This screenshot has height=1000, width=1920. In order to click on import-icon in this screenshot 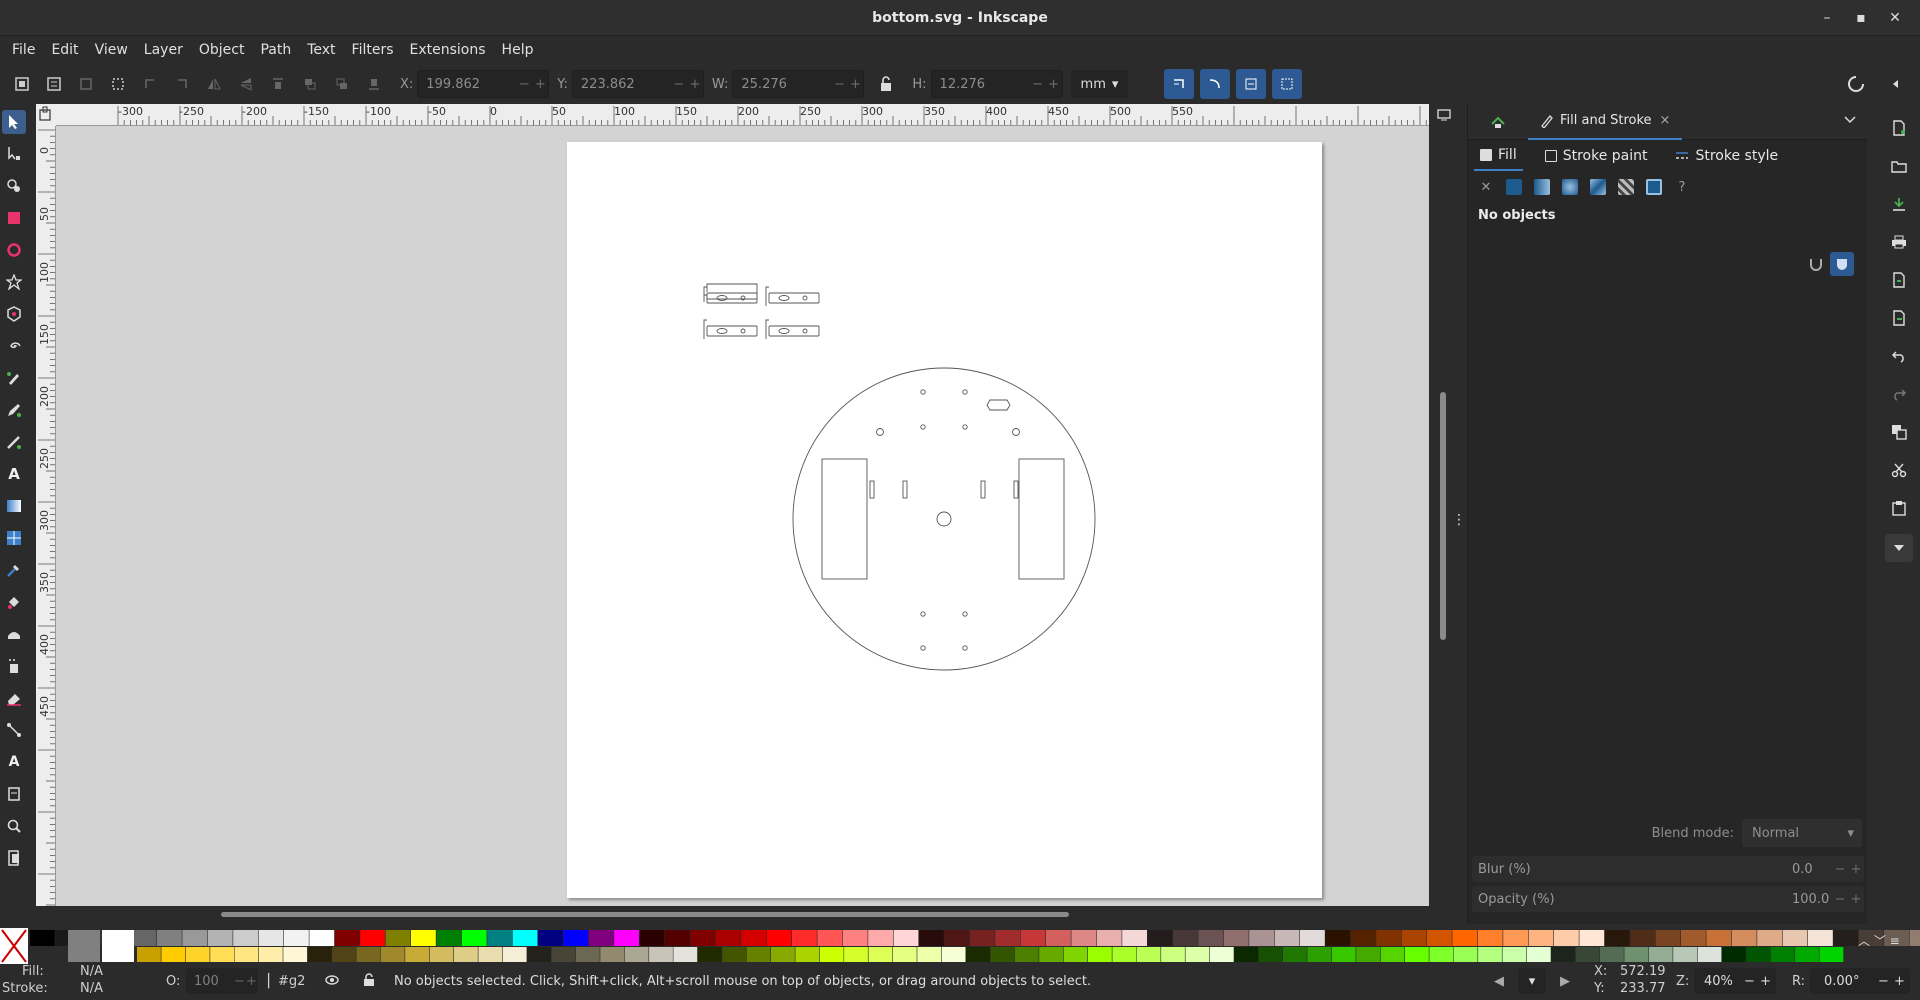, I will do `click(1899, 280)`.